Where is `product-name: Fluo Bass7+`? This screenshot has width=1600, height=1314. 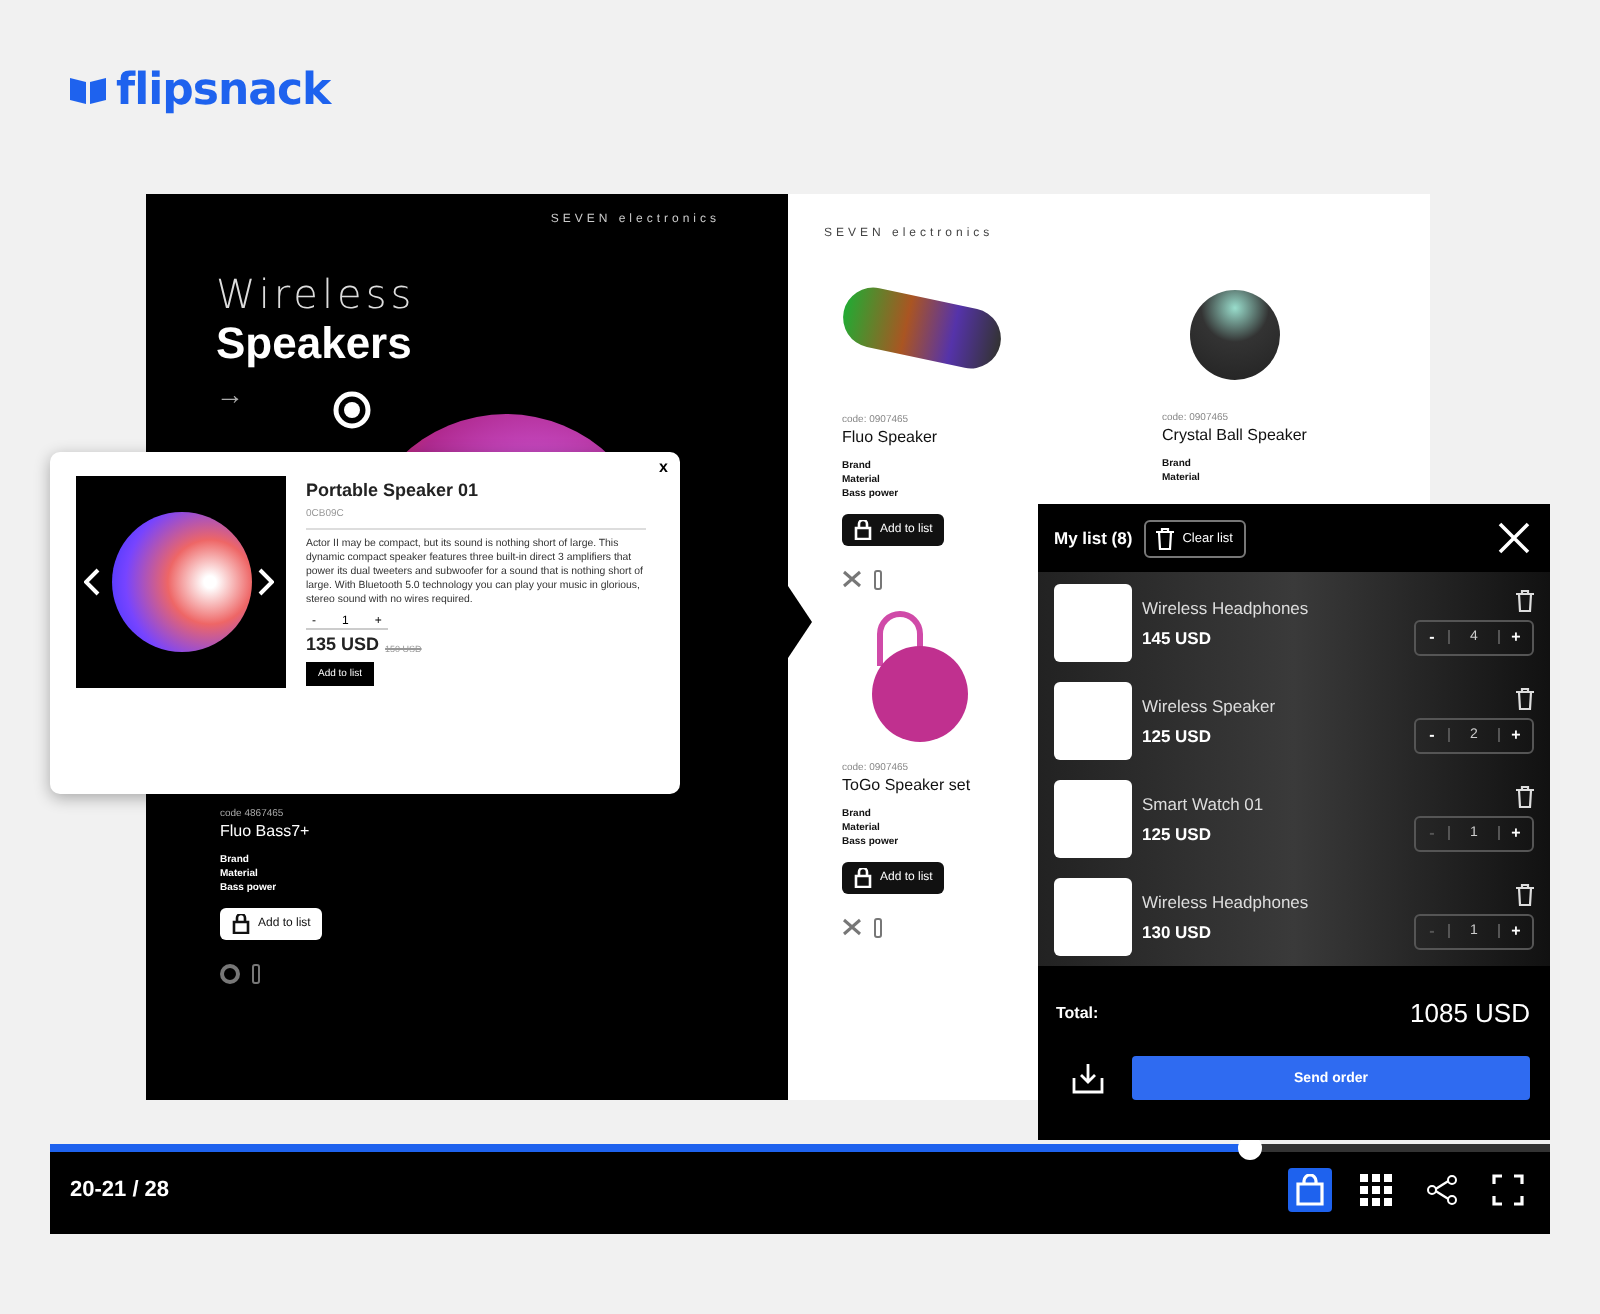
product-name: Fluo Bass7+ is located at coordinates (265, 831).